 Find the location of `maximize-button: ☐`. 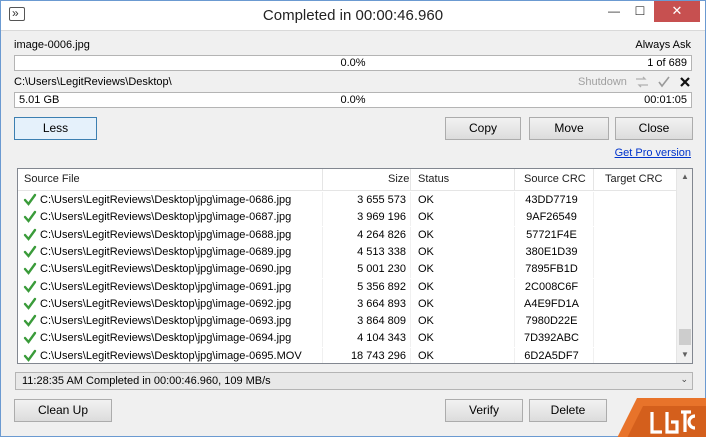

maximize-button: ☐ is located at coordinates (640, 11).